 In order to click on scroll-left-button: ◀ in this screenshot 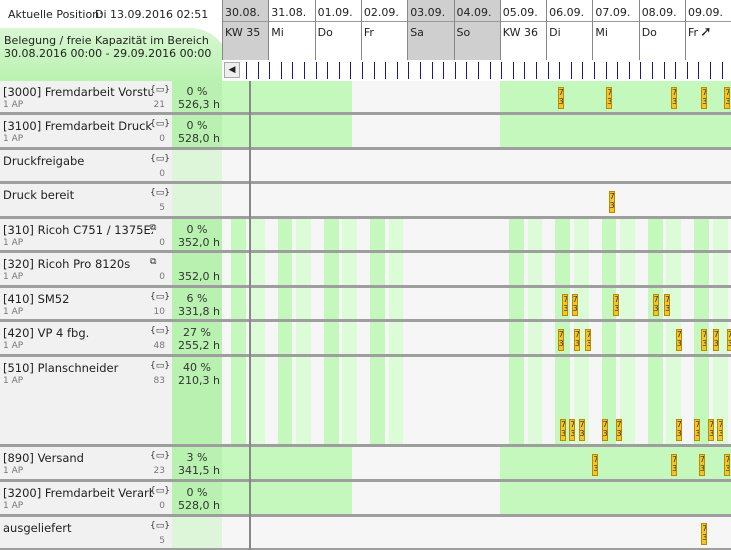, I will do `click(232, 70)`.